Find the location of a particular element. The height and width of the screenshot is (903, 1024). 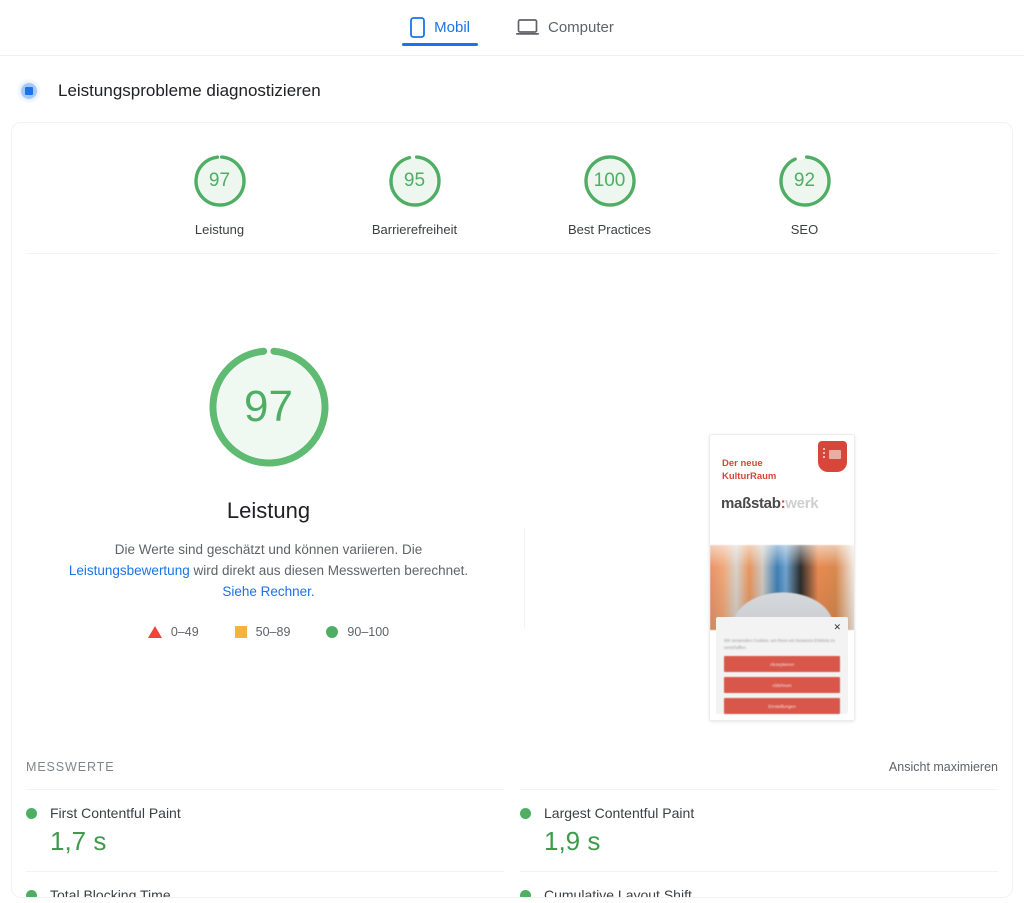

maximize-view-button: Ansicht maximieren is located at coordinates (943, 767).